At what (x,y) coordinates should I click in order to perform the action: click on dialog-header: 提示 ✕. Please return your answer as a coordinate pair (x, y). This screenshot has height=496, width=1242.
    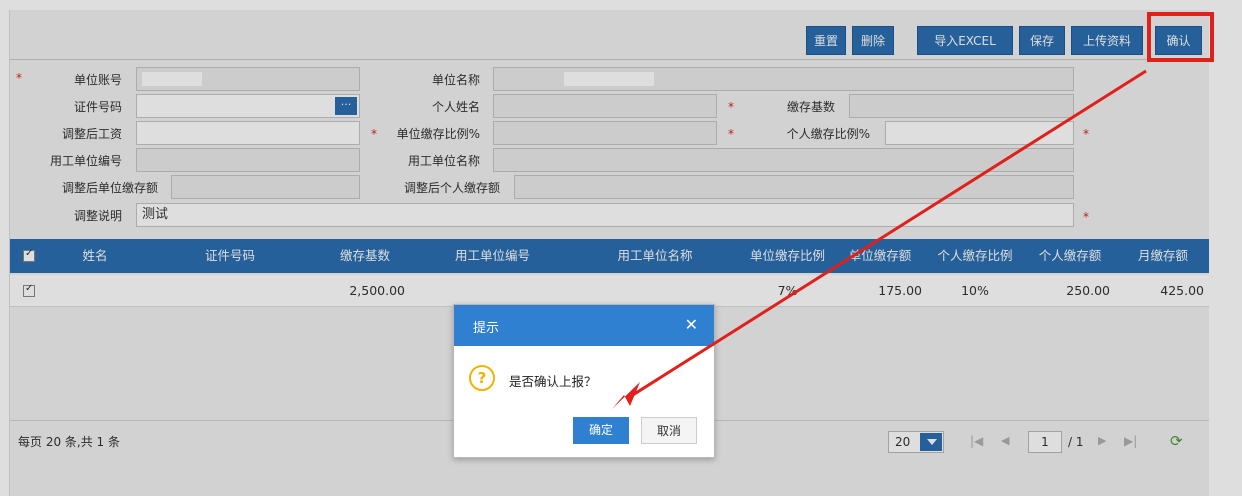
    Looking at the image, I should click on (584, 325).